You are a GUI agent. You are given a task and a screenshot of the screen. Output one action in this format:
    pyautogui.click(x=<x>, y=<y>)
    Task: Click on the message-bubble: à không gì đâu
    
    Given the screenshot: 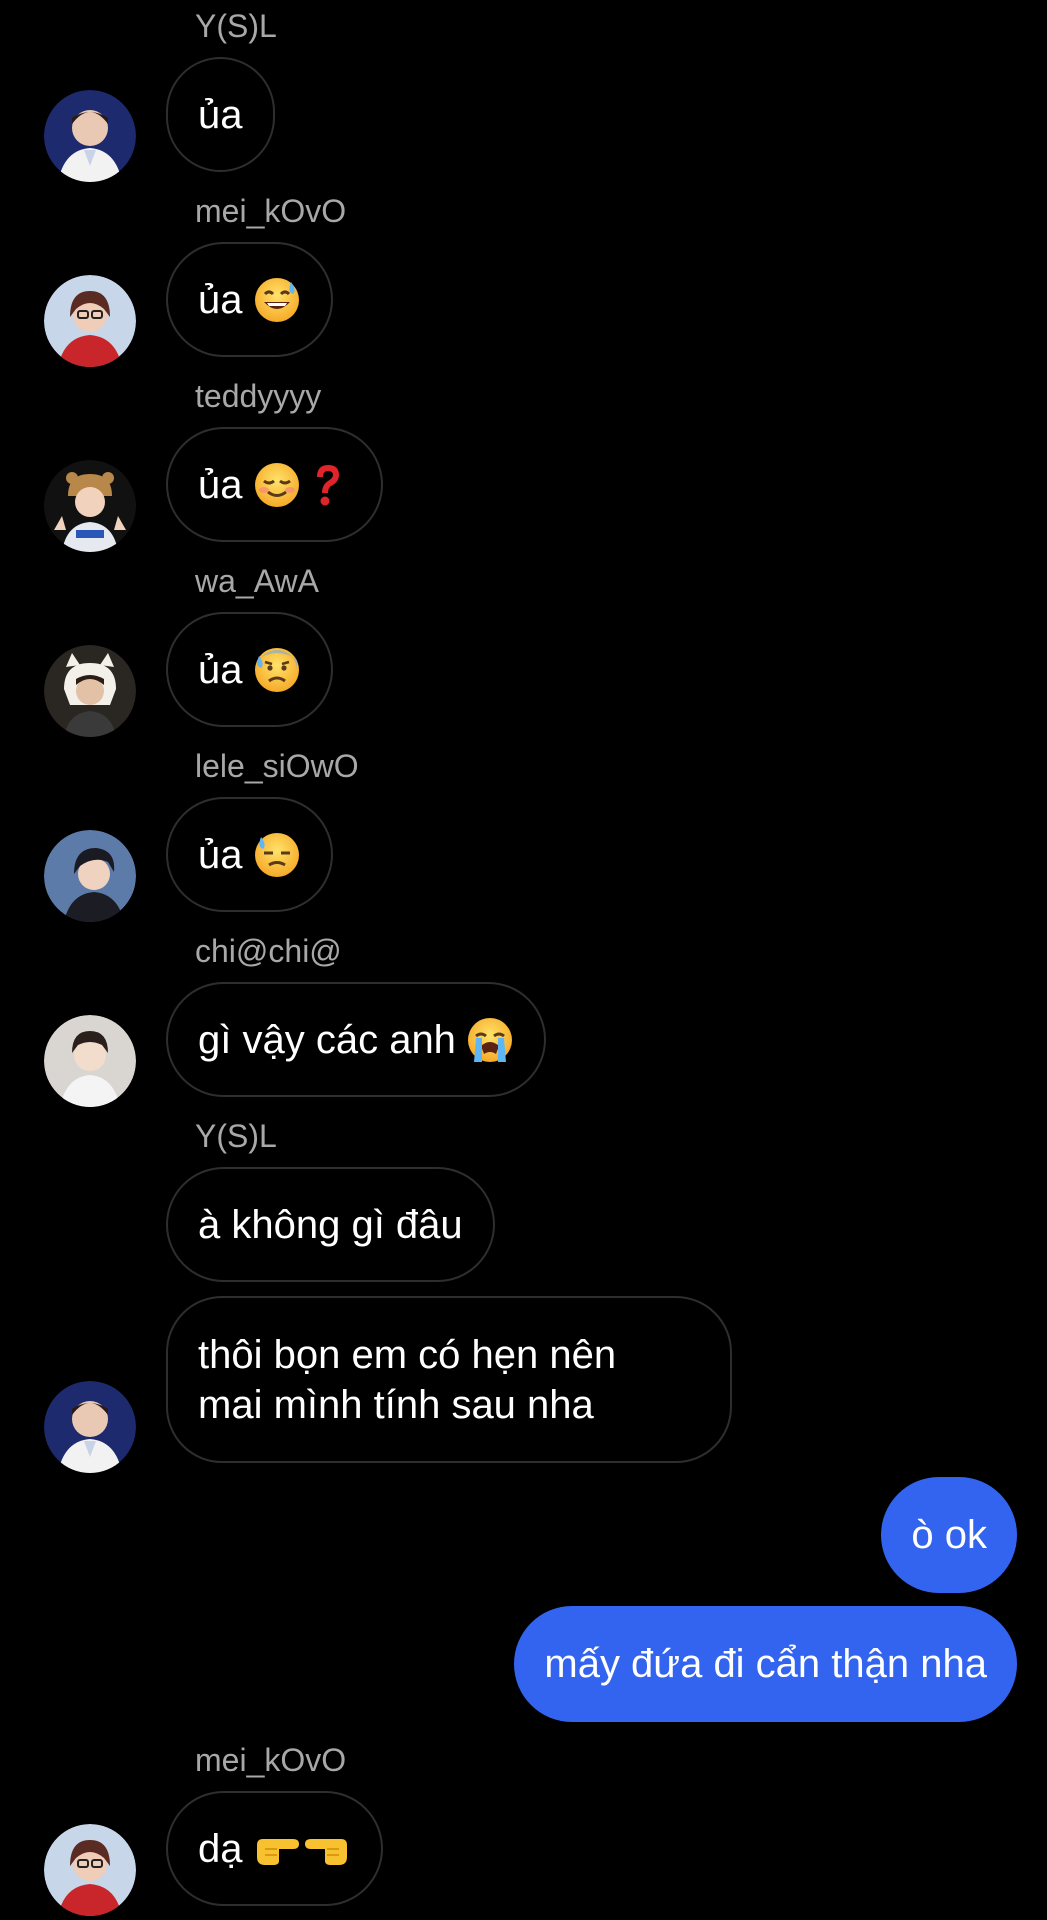 What is the action you would take?
    pyautogui.click(x=330, y=1224)
    